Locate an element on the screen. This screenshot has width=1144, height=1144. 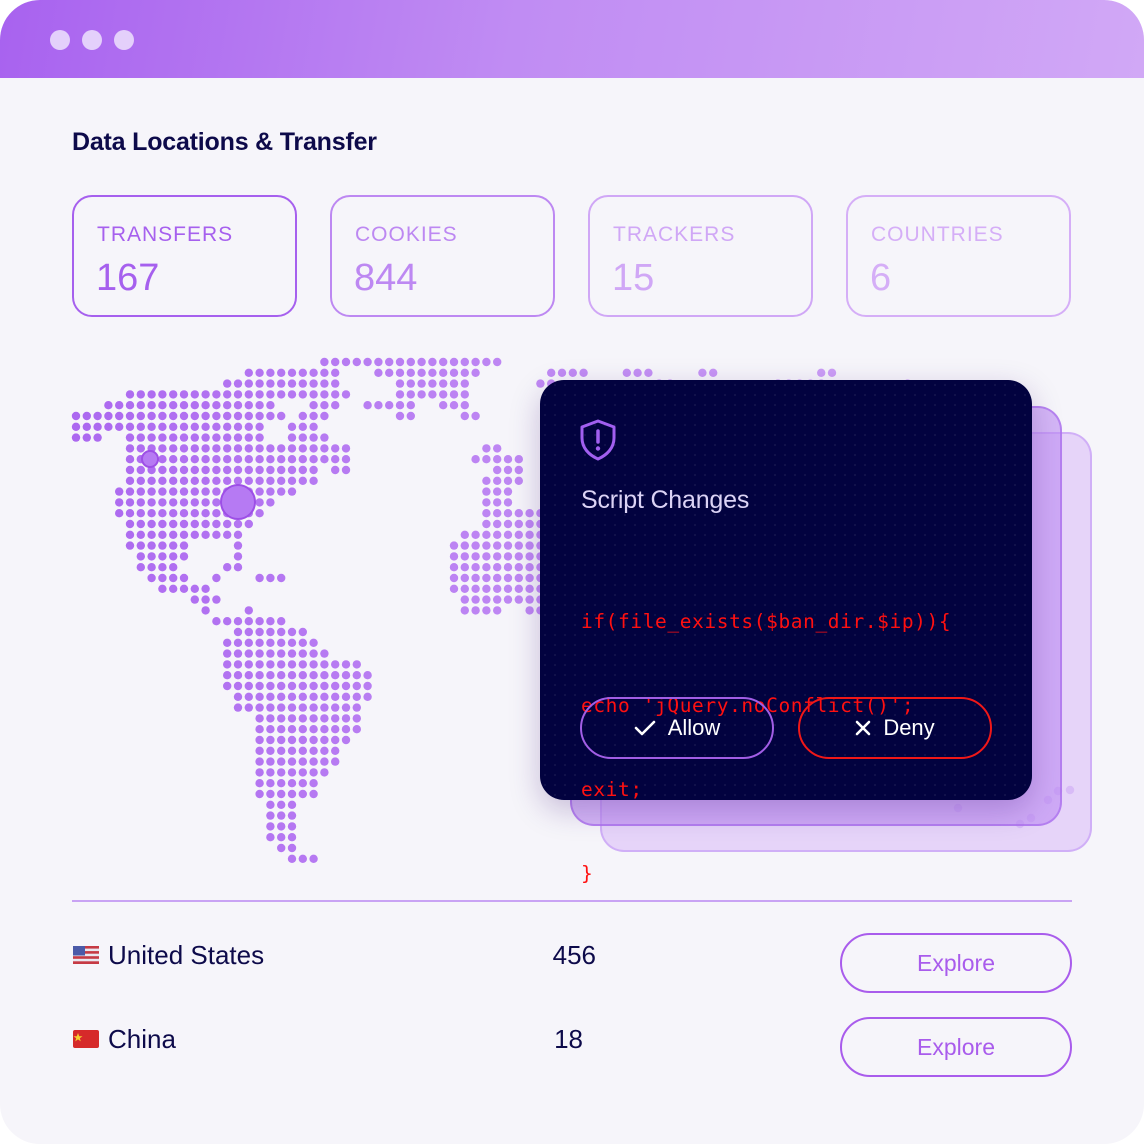
deny-button: Deny is located at coordinates (895, 728).